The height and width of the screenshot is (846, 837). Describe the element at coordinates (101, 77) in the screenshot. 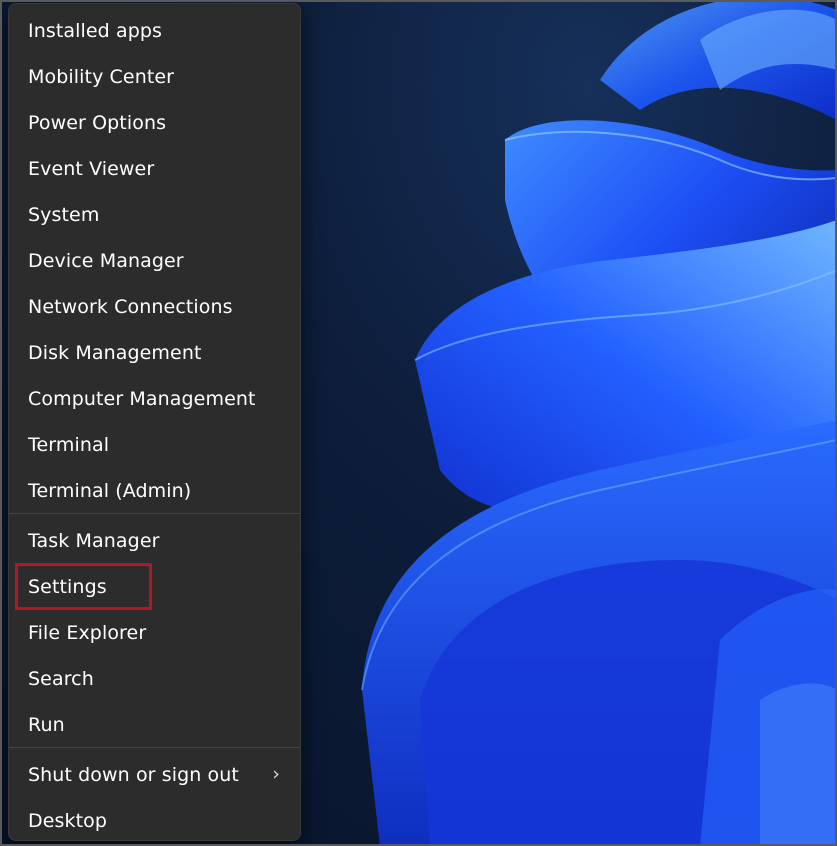

I see `menu-item-label: Mobility Center` at that location.